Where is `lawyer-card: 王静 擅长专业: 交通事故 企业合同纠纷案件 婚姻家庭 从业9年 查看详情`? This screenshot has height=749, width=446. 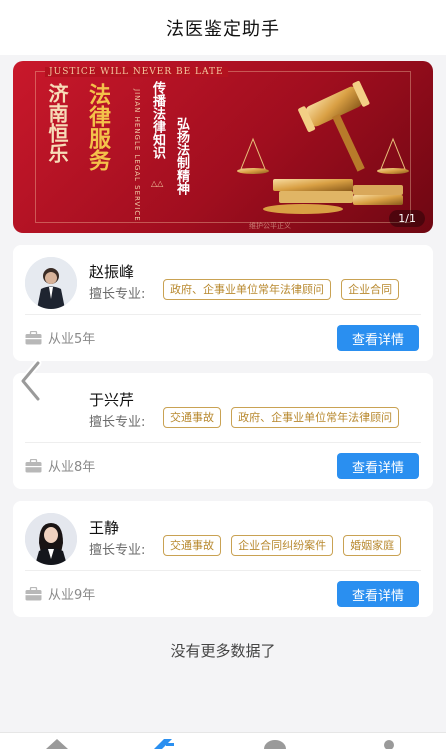
lawyer-card: 王静 擅长专业: 交通事故 企业合同纠纷案件 婚姻家庭 从业9年 查看详情 is located at coordinates (223, 559).